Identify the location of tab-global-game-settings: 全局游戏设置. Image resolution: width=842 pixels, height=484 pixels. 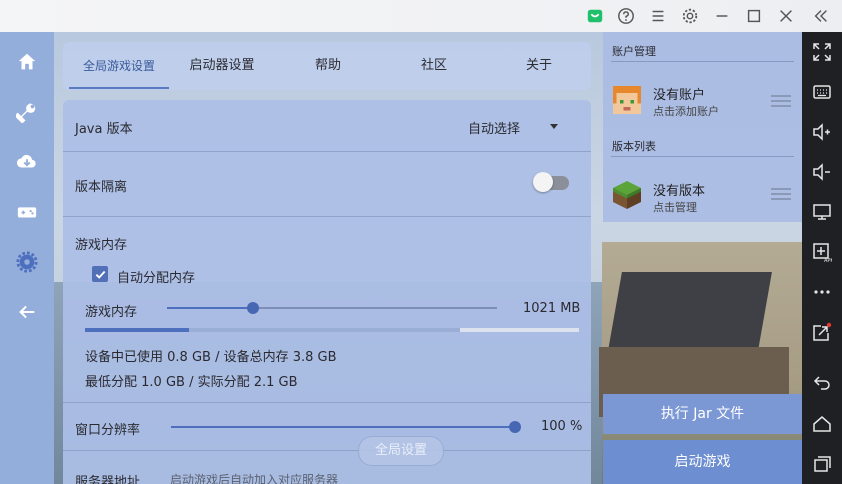
(119, 66).